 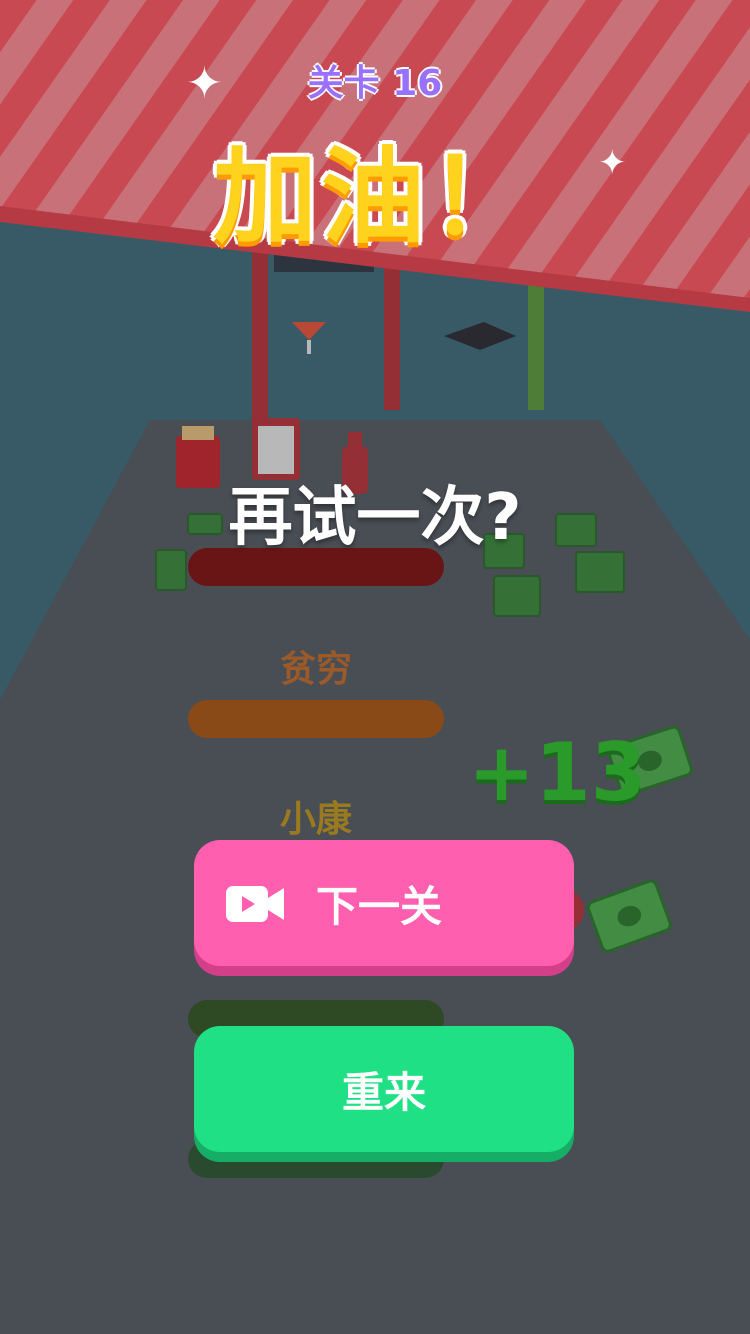 I want to click on retry-label: 重来, so click(x=383, y=1092).